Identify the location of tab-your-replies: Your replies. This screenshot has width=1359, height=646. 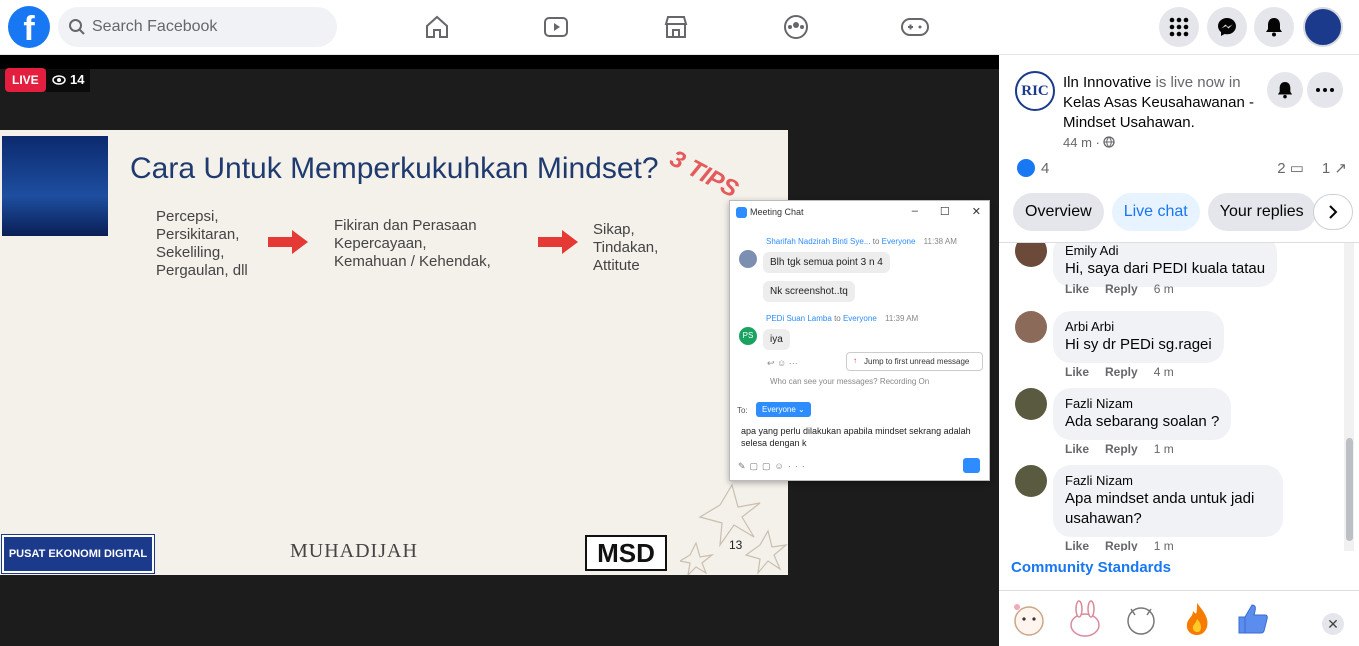
(1261, 212).